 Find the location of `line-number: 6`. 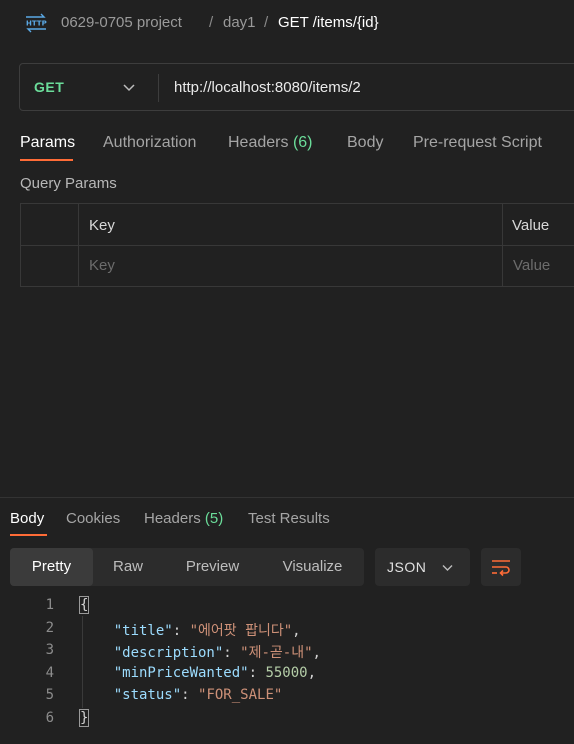

line-number: 6 is located at coordinates (49, 718).